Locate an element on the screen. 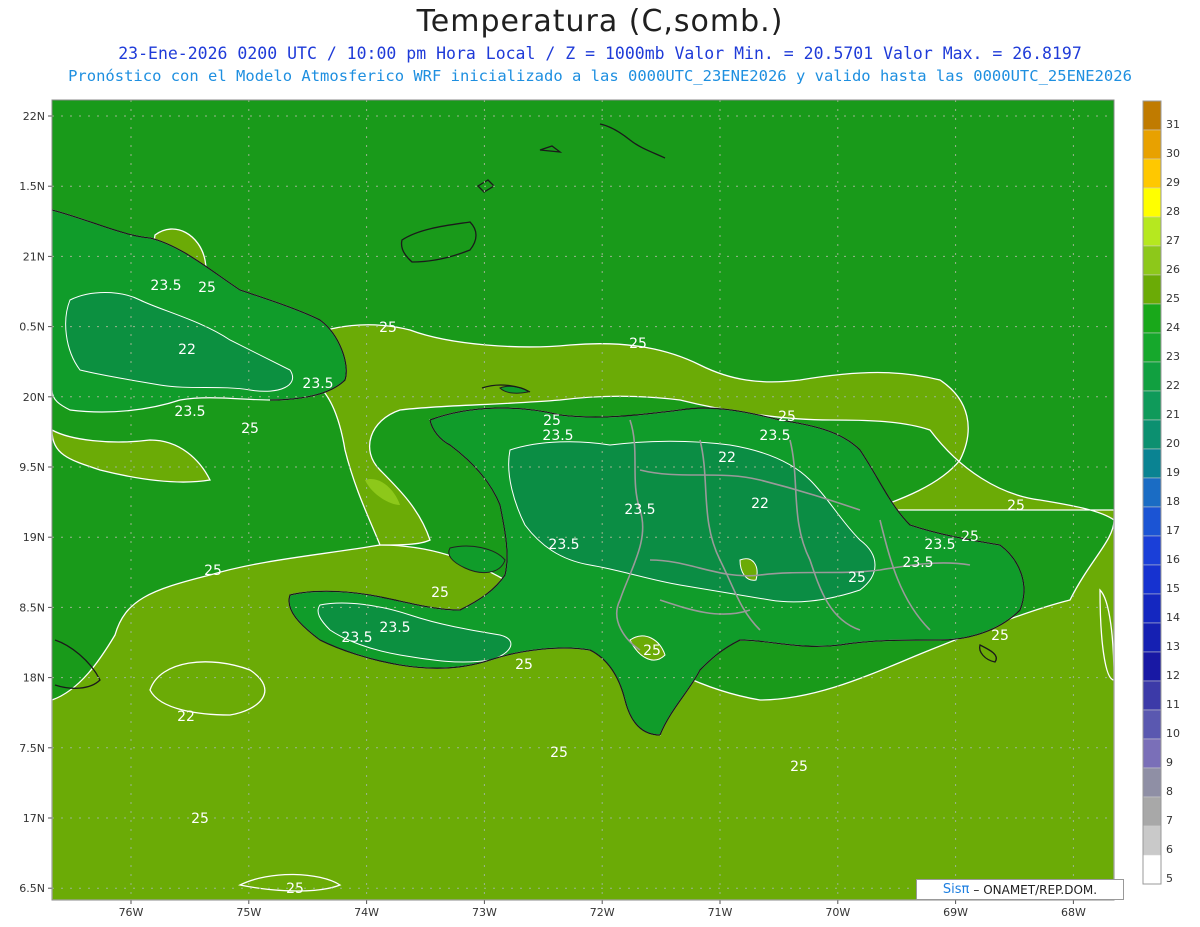 Image resolution: width=1200 pixels, height=927 pixels. lon-label: 74W is located at coordinates (366, 912).